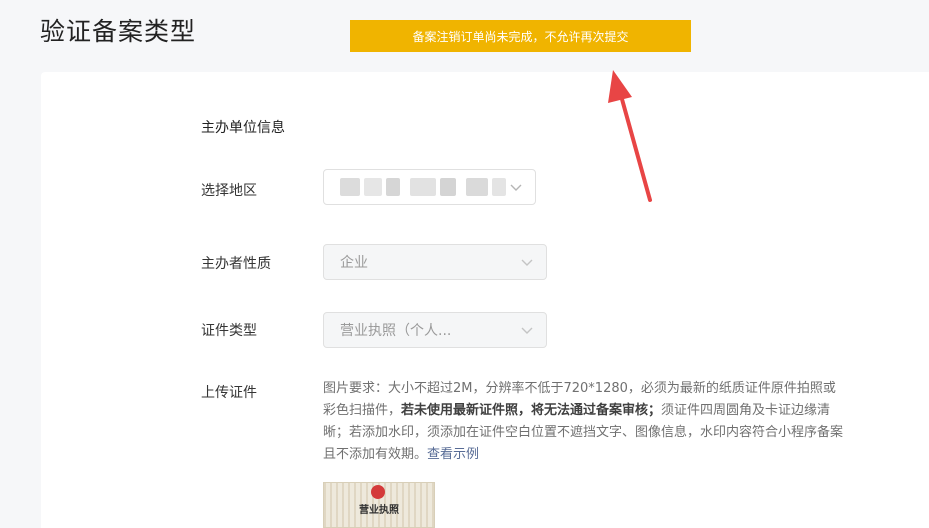 Image resolution: width=929 pixels, height=528 pixels. What do you see at coordinates (118, 31) in the screenshot?
I see `page-title: 验证备案类型` at bounding box center [118, 31].